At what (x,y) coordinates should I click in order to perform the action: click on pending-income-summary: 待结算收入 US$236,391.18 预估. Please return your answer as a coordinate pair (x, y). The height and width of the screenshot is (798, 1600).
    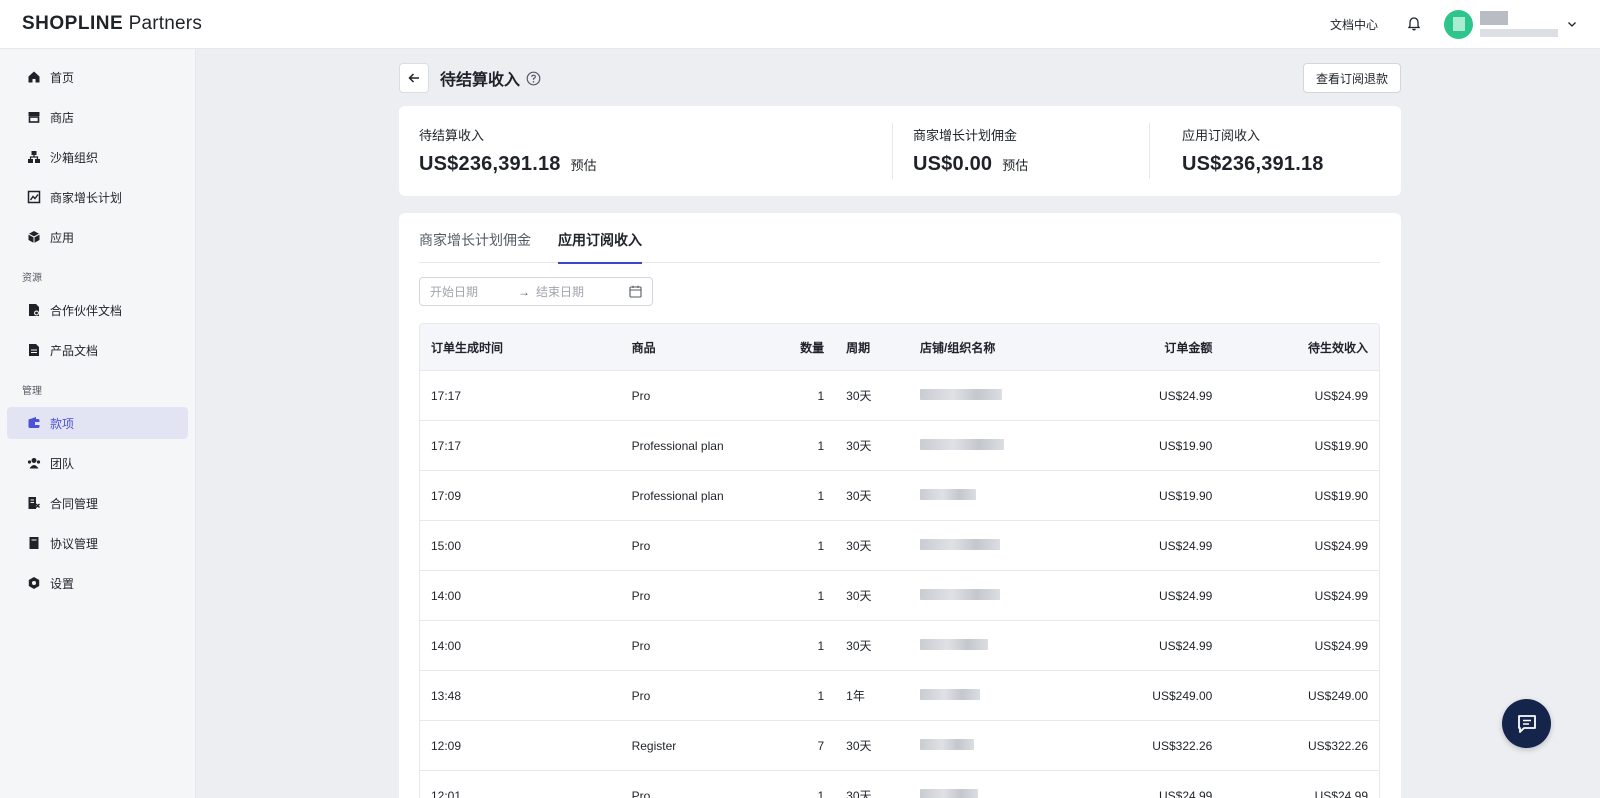
    Looking at the image, I should click on (645, 151).